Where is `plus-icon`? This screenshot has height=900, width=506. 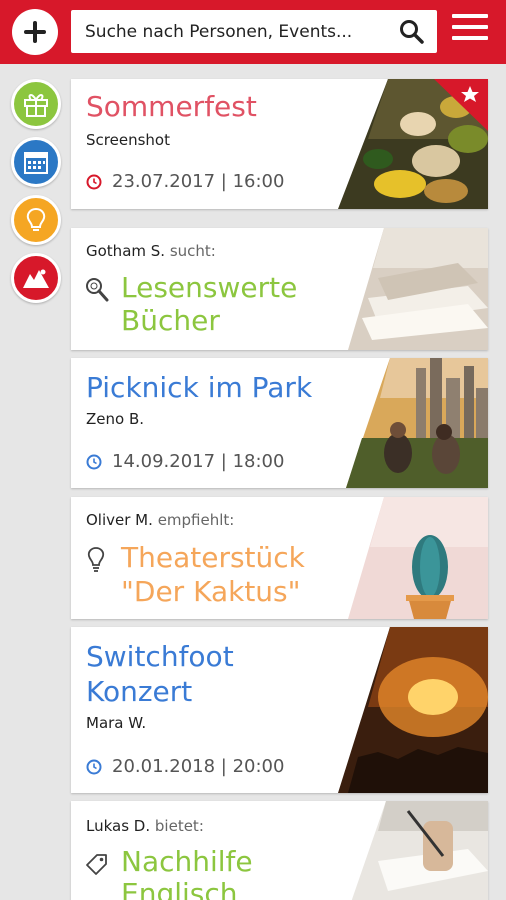 plus-icon is located at coordinates (35, 32).